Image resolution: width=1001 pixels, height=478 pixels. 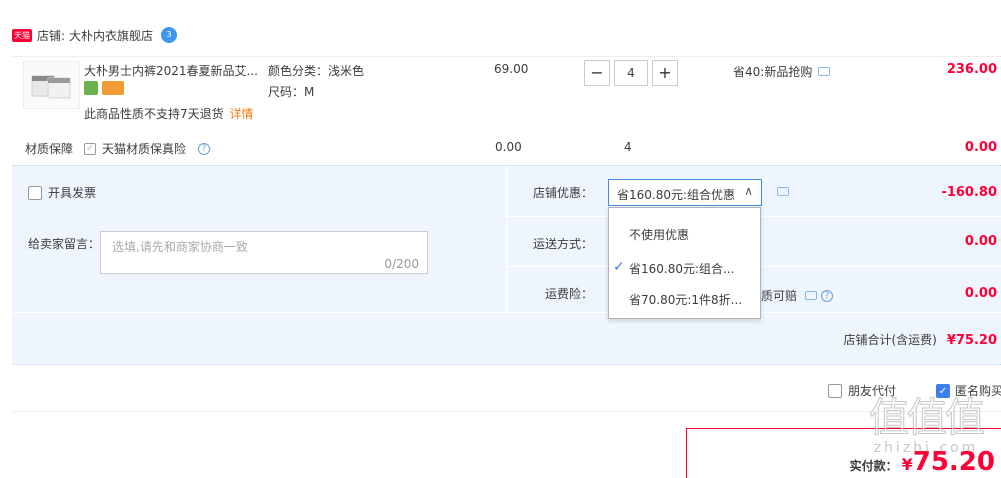 I want to click on message-placeholder: 选填,请先和商家协商一致, so click(x=180, y=247).